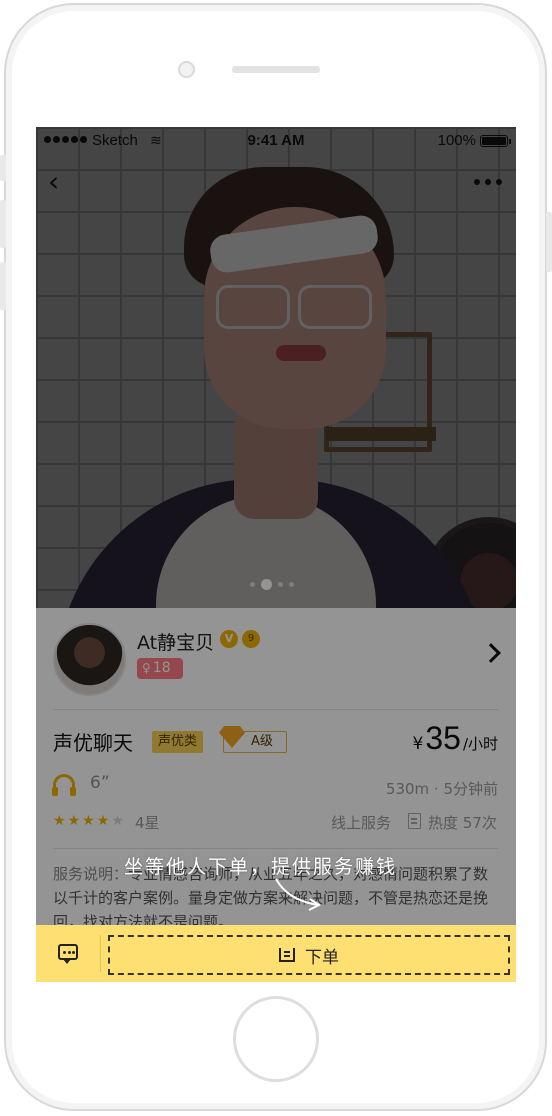 The image size is (552, 1116). I want to click on tutorial-hint: 坐等他人下单，提供服务赚钱, so click(261, 867).